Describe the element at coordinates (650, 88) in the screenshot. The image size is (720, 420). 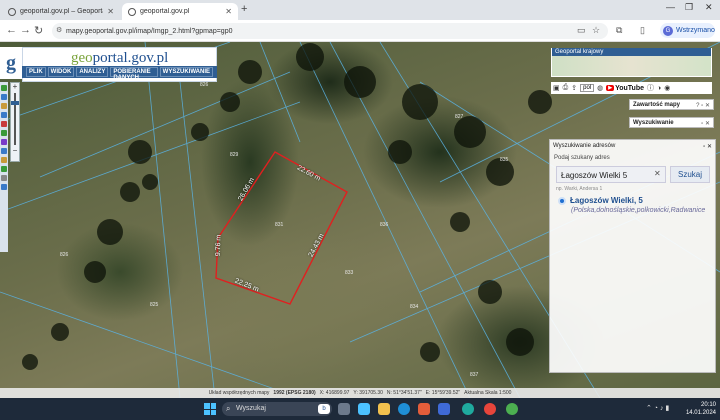
I see `help-icon: ⓘ` at that location.